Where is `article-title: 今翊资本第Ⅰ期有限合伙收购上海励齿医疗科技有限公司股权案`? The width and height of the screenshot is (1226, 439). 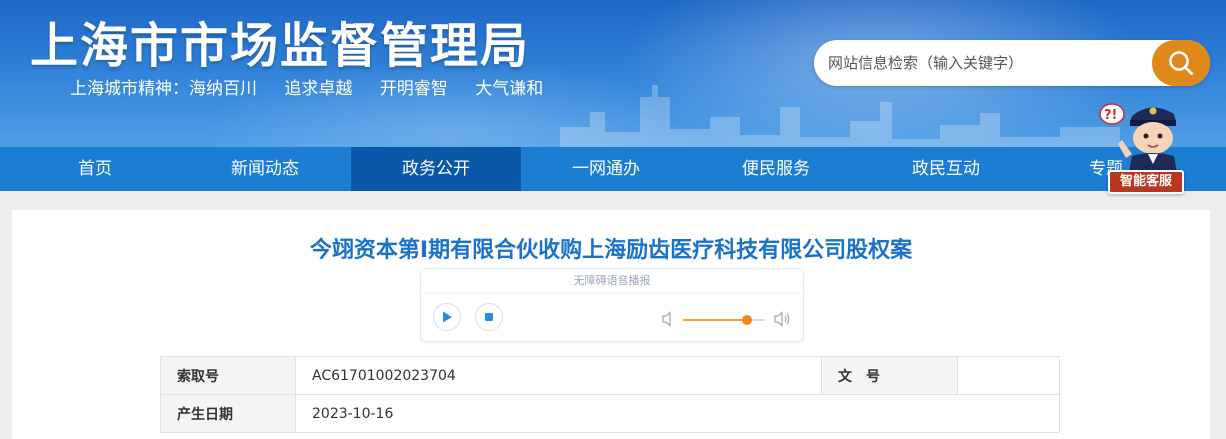
article-title: 今翊资本第Ⅰ期有限合伙收购上海励齿医疗科技有限公司股权案 is located at coordinates (611, 250).